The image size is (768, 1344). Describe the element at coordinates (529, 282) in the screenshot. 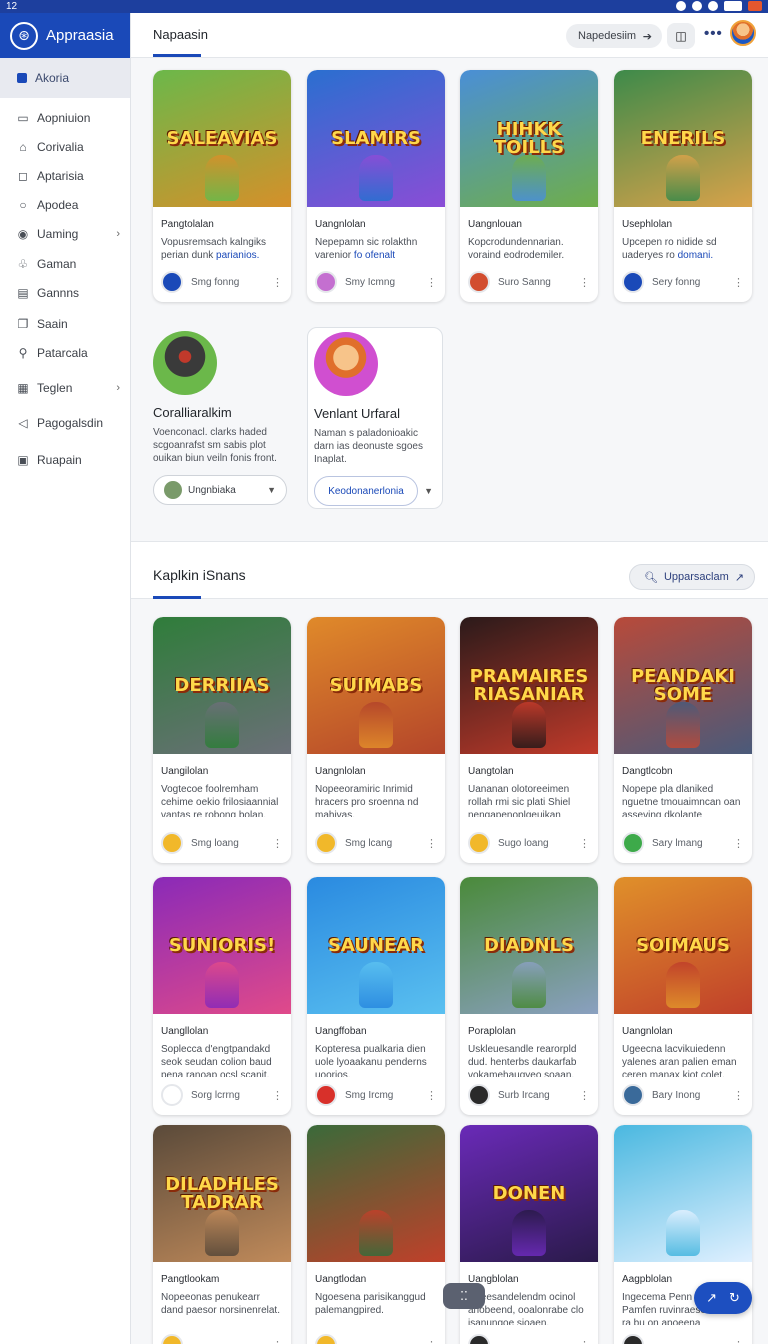

I see `card-footer: Suro Sanng ⋮` at that location.